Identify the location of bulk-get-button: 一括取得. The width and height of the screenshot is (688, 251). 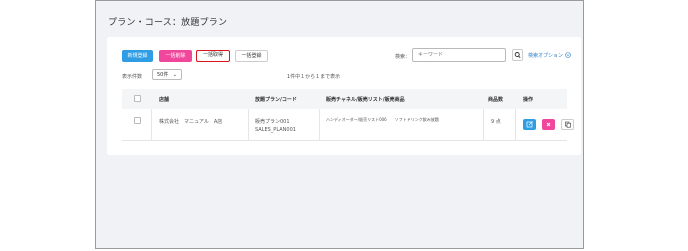
(213, 56).